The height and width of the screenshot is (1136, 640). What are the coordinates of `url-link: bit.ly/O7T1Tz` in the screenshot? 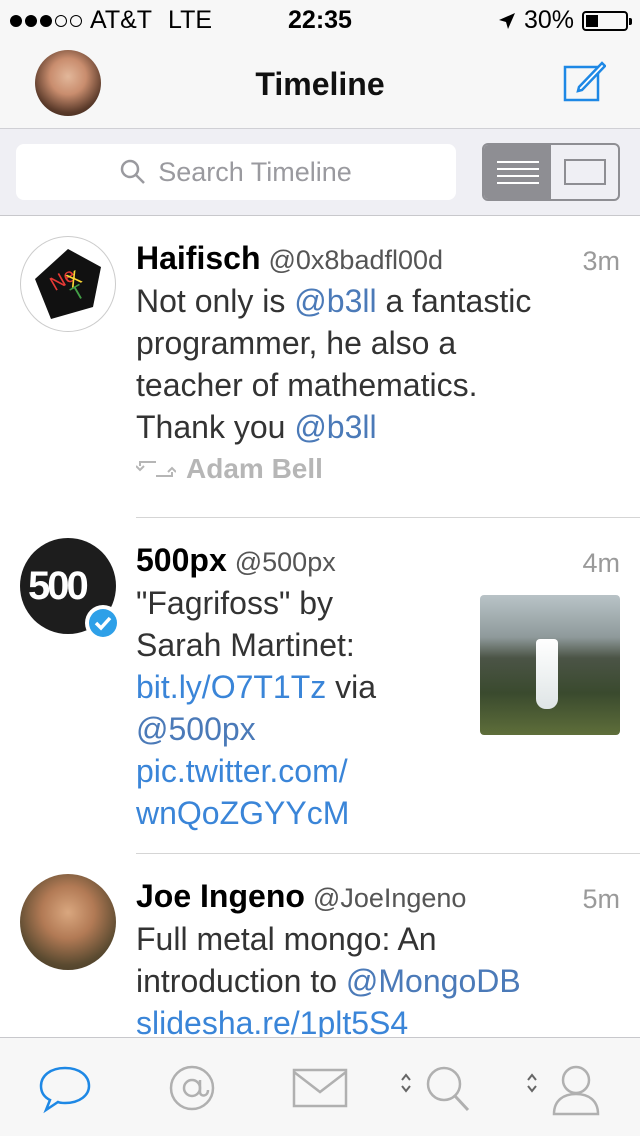 It's located at (231, 687).